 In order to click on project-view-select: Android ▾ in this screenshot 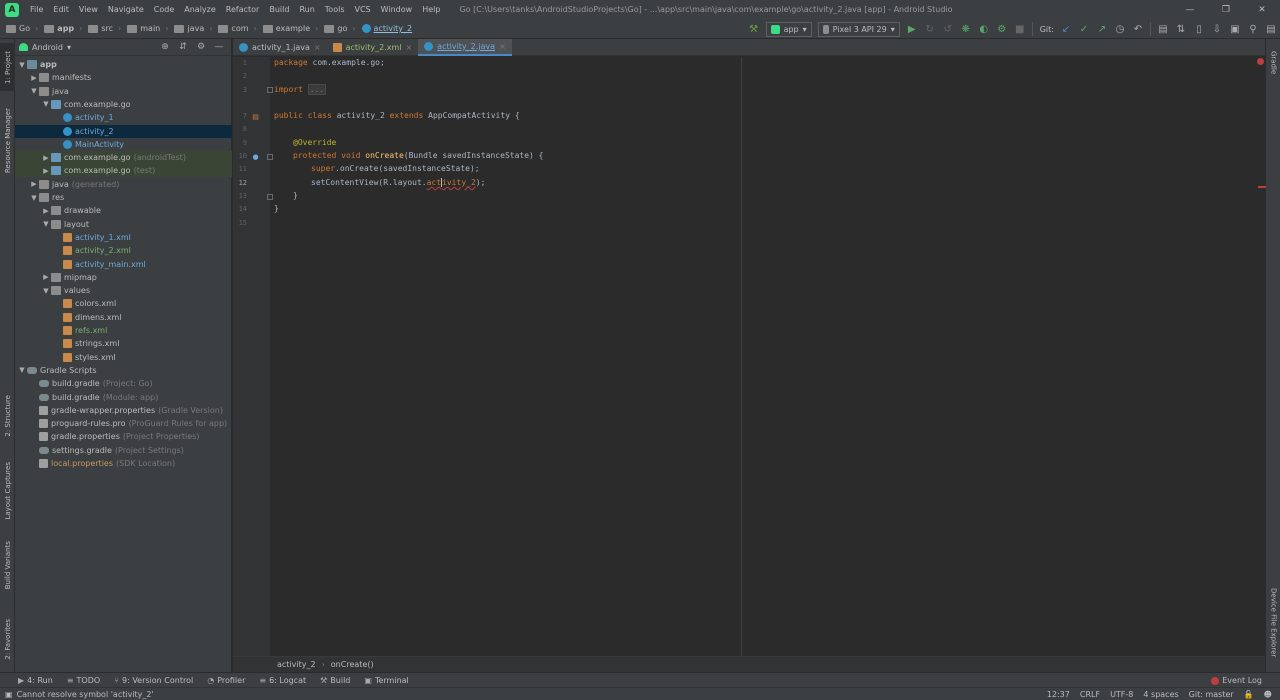, I will do `click(45, 47)`.